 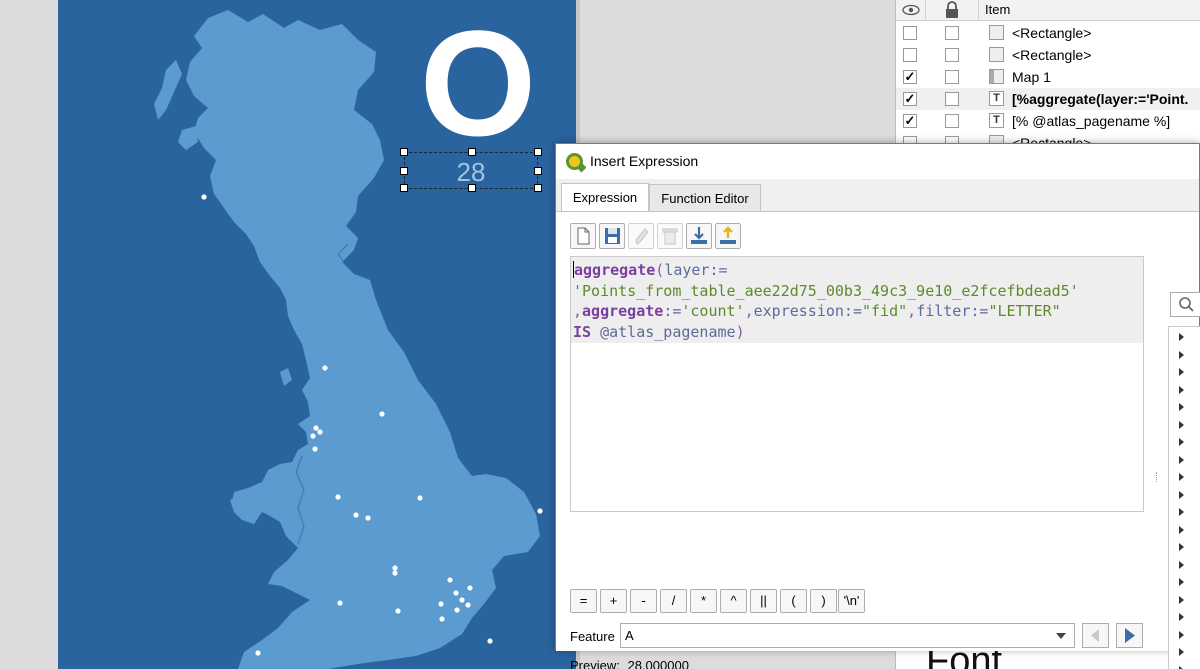 I want to click on operator-button: '\n', so click(x=851, y=601).